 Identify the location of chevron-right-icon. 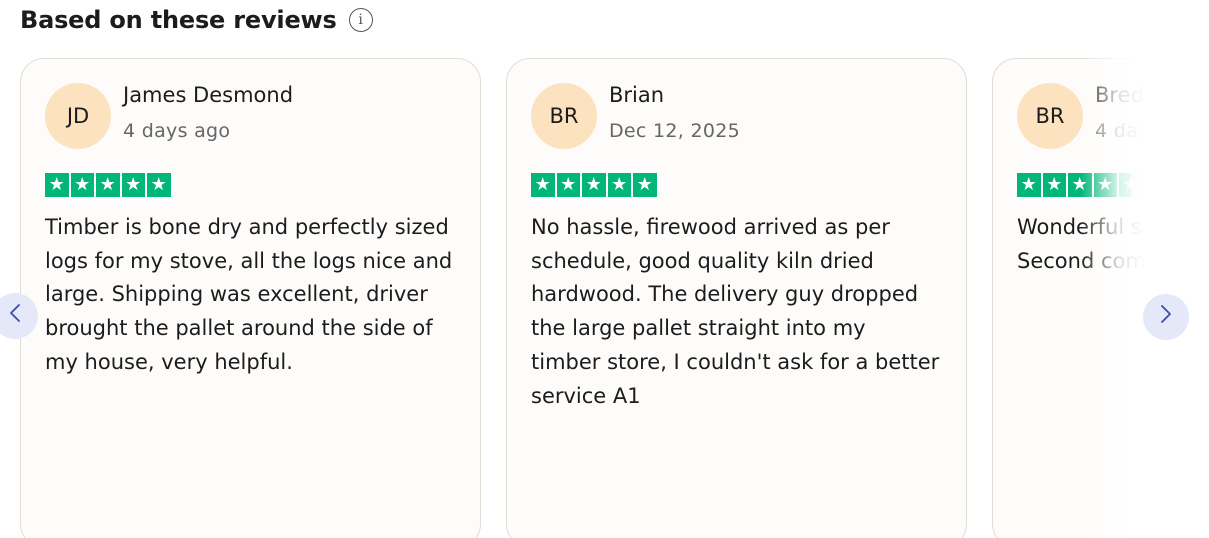
(1166, 317).